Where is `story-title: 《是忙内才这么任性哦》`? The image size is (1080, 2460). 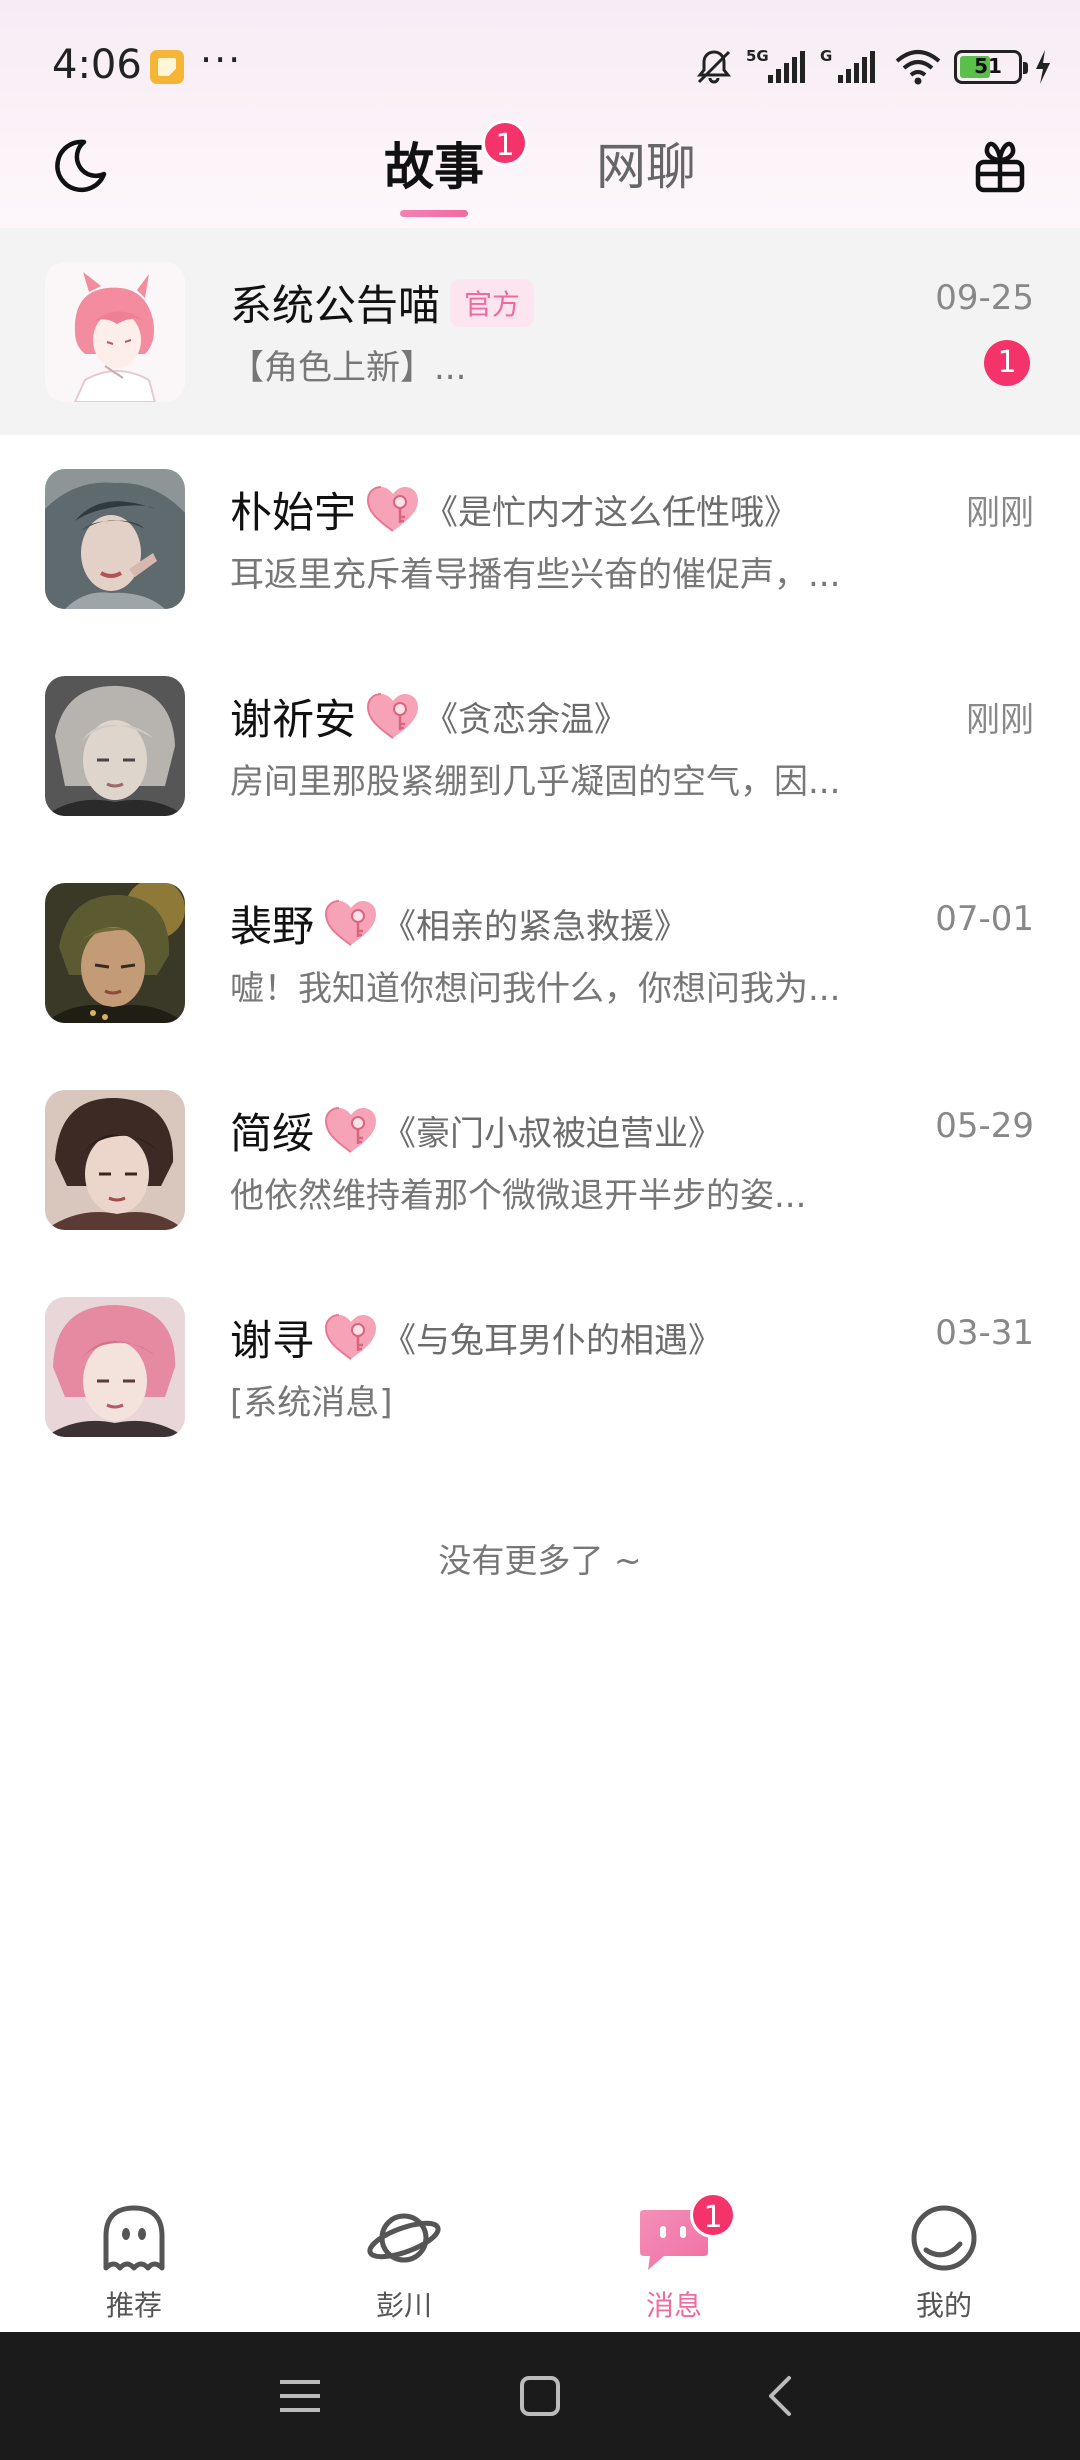 story-title: 《是忙内才这么任性哦》 is located at coordinates (611, 513).